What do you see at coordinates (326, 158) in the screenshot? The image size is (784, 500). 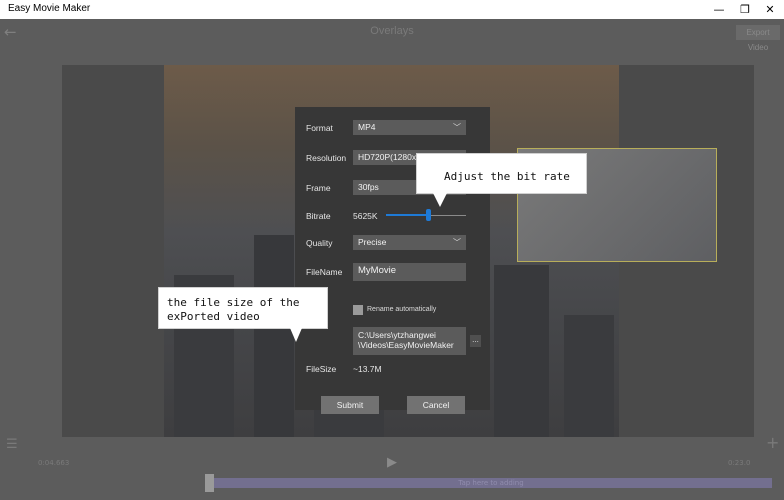 I see `resolution-label: Resolution` at bounding box center [326, 158].